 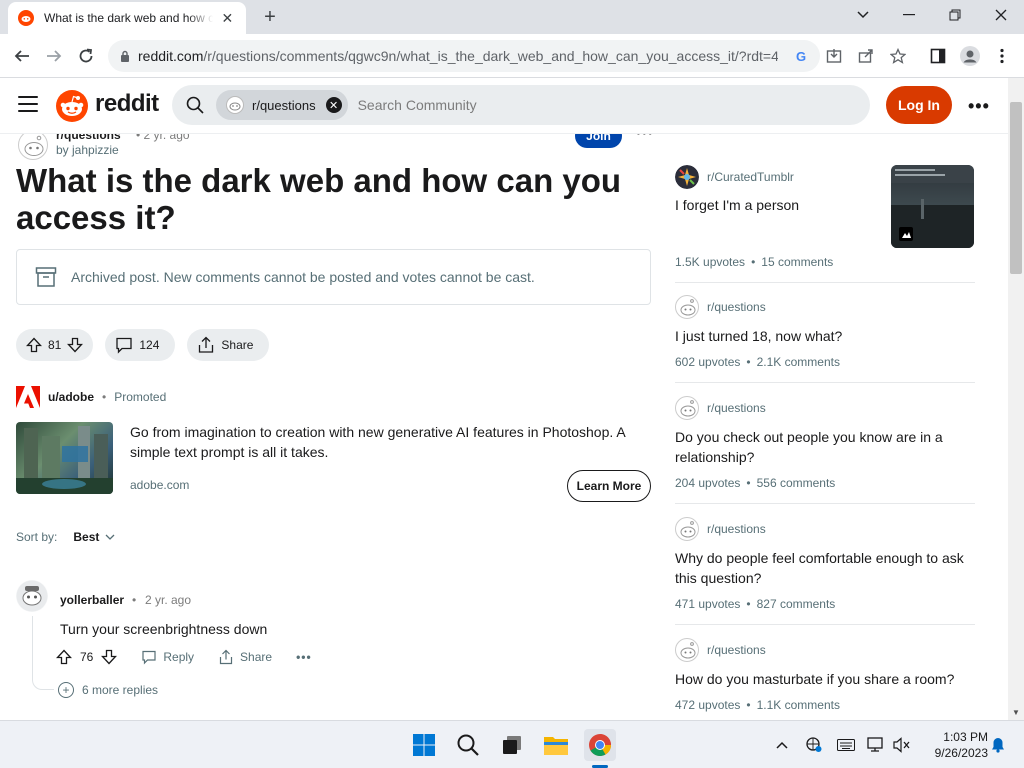 I want to click on display-icon, so click(x=876, y=745).